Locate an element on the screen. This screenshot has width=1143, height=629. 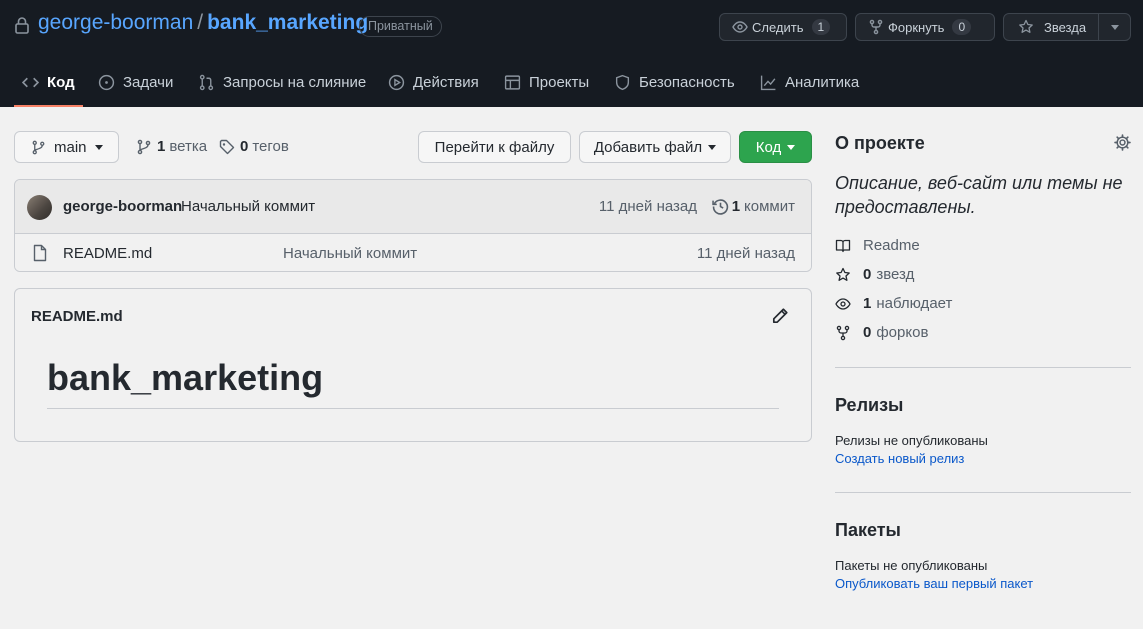
tags-link: 0 тегов is located at coordinates (254, 146).